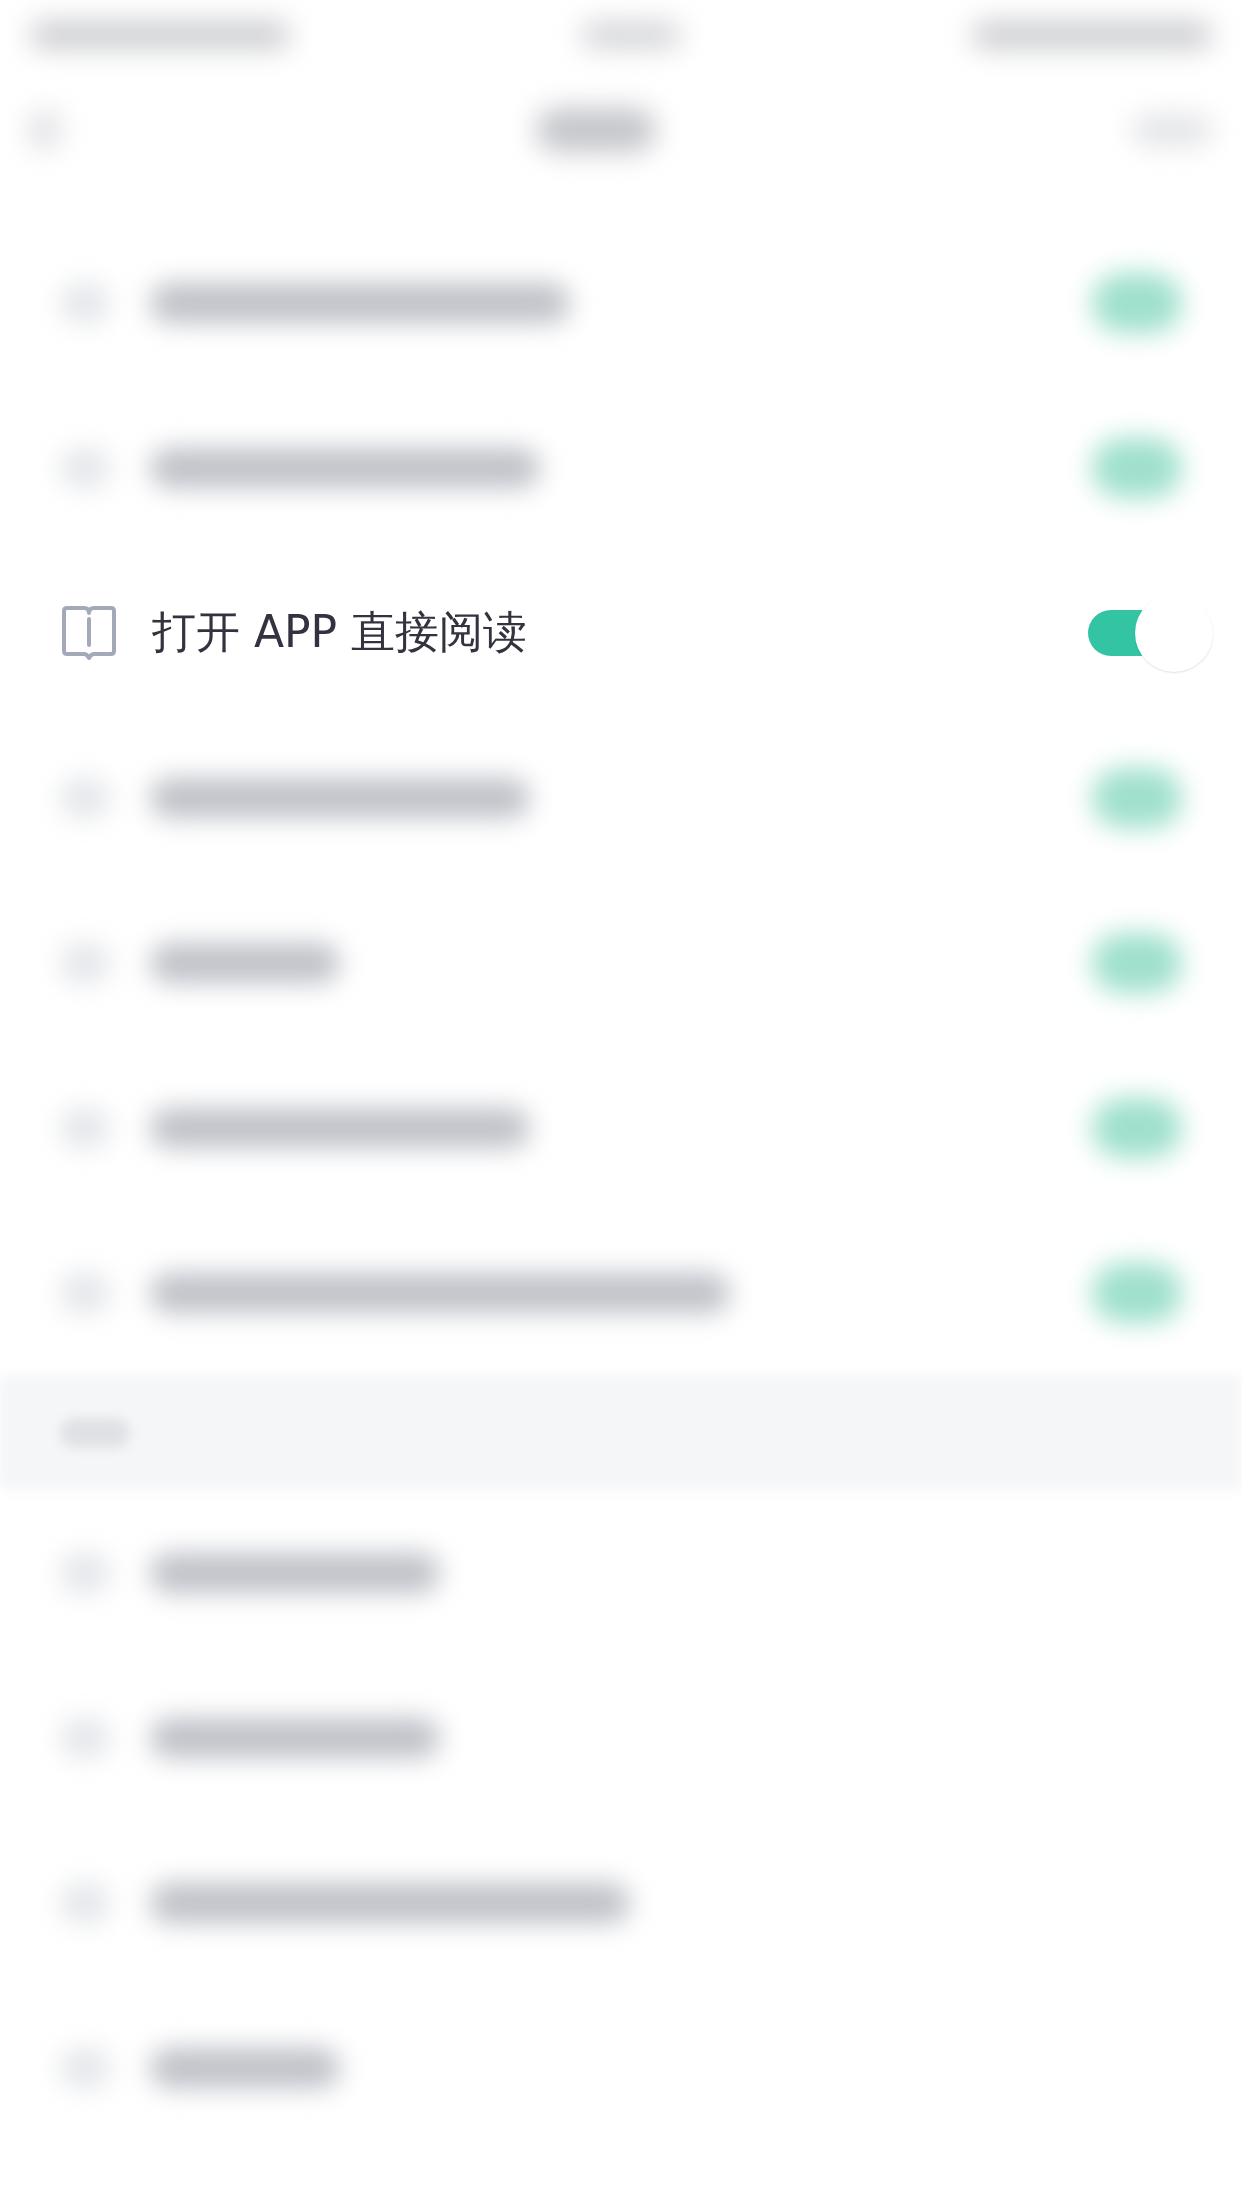  What do you see at coordinates (1151, 632) in the screenshot?
I see `toggle-switch` at bounding box center [1151, 632].